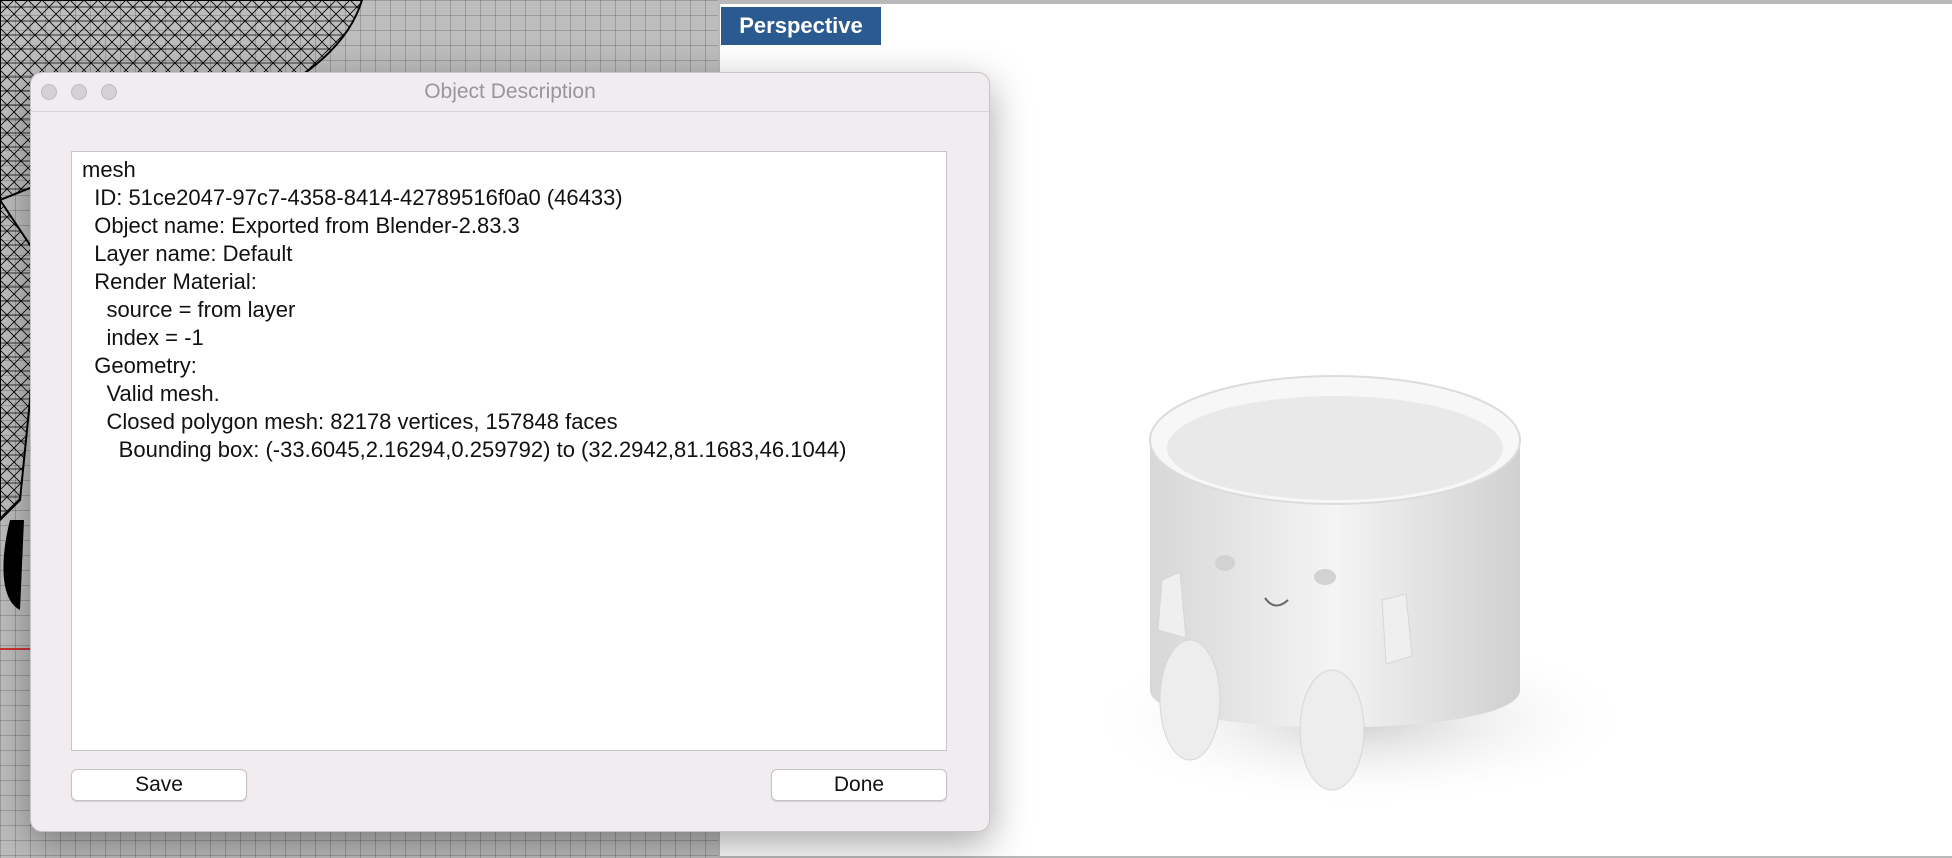 Image resolution: width=1952 pixels, height=858 pixels. I want to click on description-line: Geometry:, so click(139, 365).